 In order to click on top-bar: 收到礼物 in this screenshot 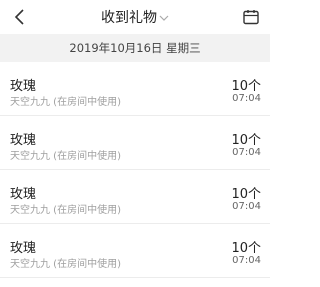, I will do `click(135, 17)`.